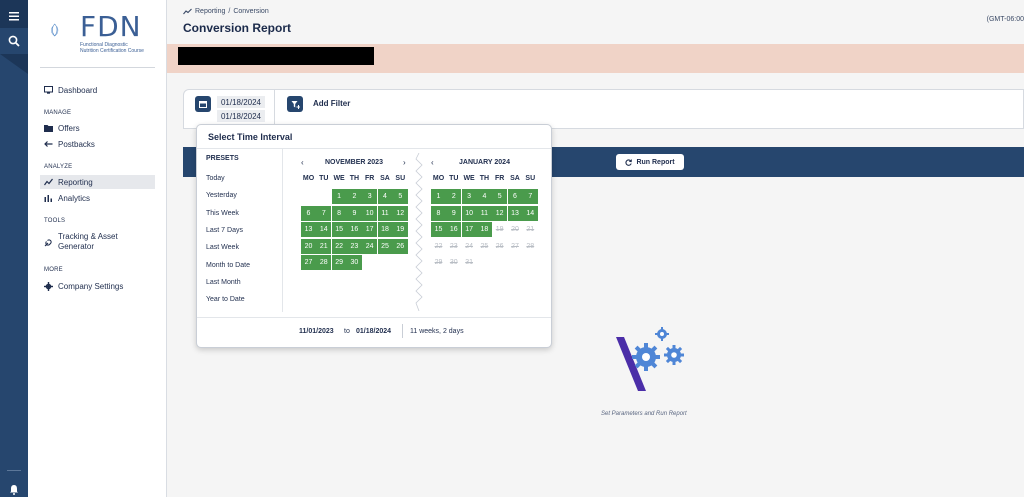  What do you see at coordinates (225, 299) in the screenshot?
I see `preset-option: Year to Date` at bounding box center [225, 299].